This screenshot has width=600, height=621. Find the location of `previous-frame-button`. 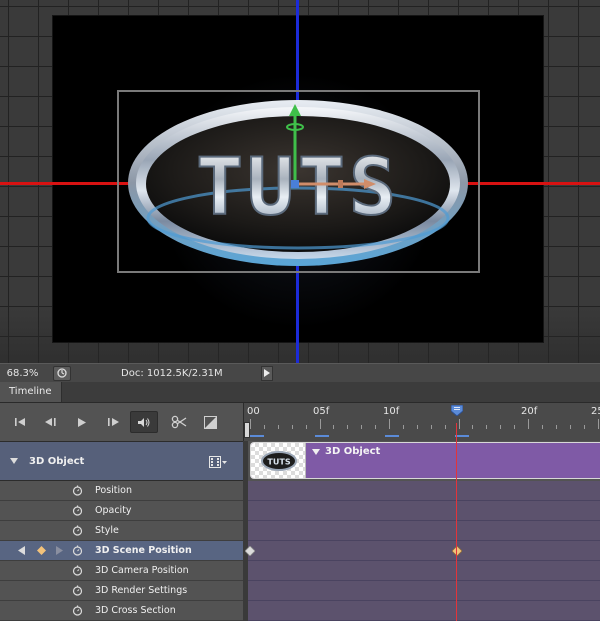

previous-frame-button is located at coordinates (51, 422).